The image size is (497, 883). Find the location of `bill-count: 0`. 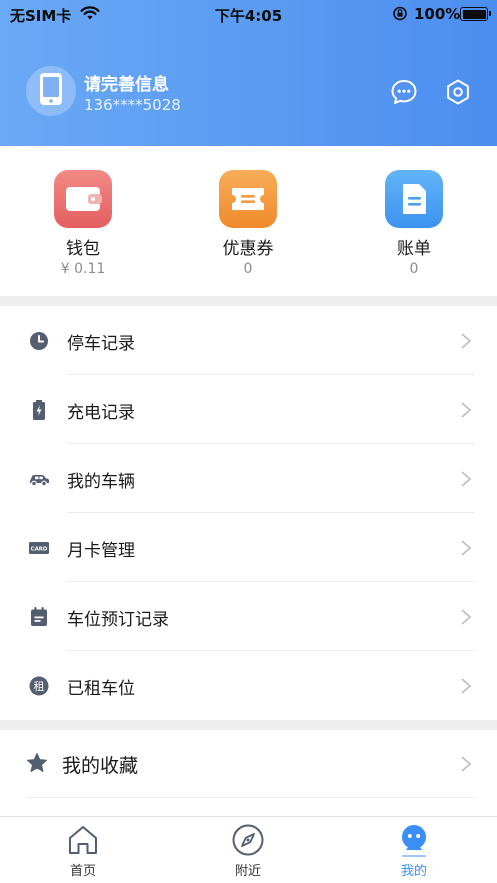

bill-count: 0 is located at coordinates (414, 269).